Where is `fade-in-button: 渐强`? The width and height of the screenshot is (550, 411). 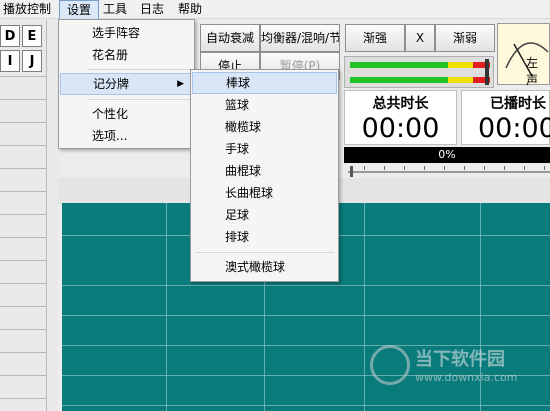 fade-in-button: 渐强 is located at coordinates (375, 38).